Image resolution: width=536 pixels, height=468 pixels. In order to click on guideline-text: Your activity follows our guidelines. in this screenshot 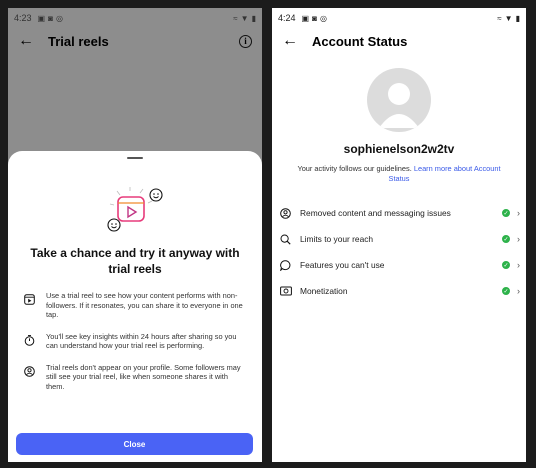, I will do `click(354, 168)`.